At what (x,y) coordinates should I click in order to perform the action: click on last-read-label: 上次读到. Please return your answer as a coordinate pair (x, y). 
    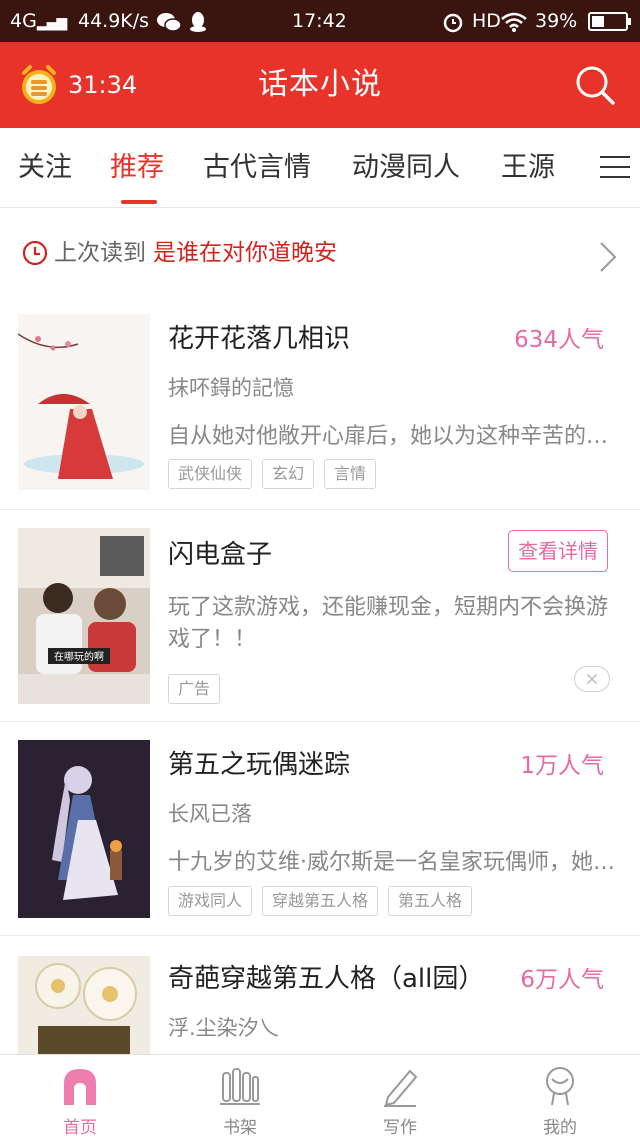
    Looking at the image, I should click on (100, 253).